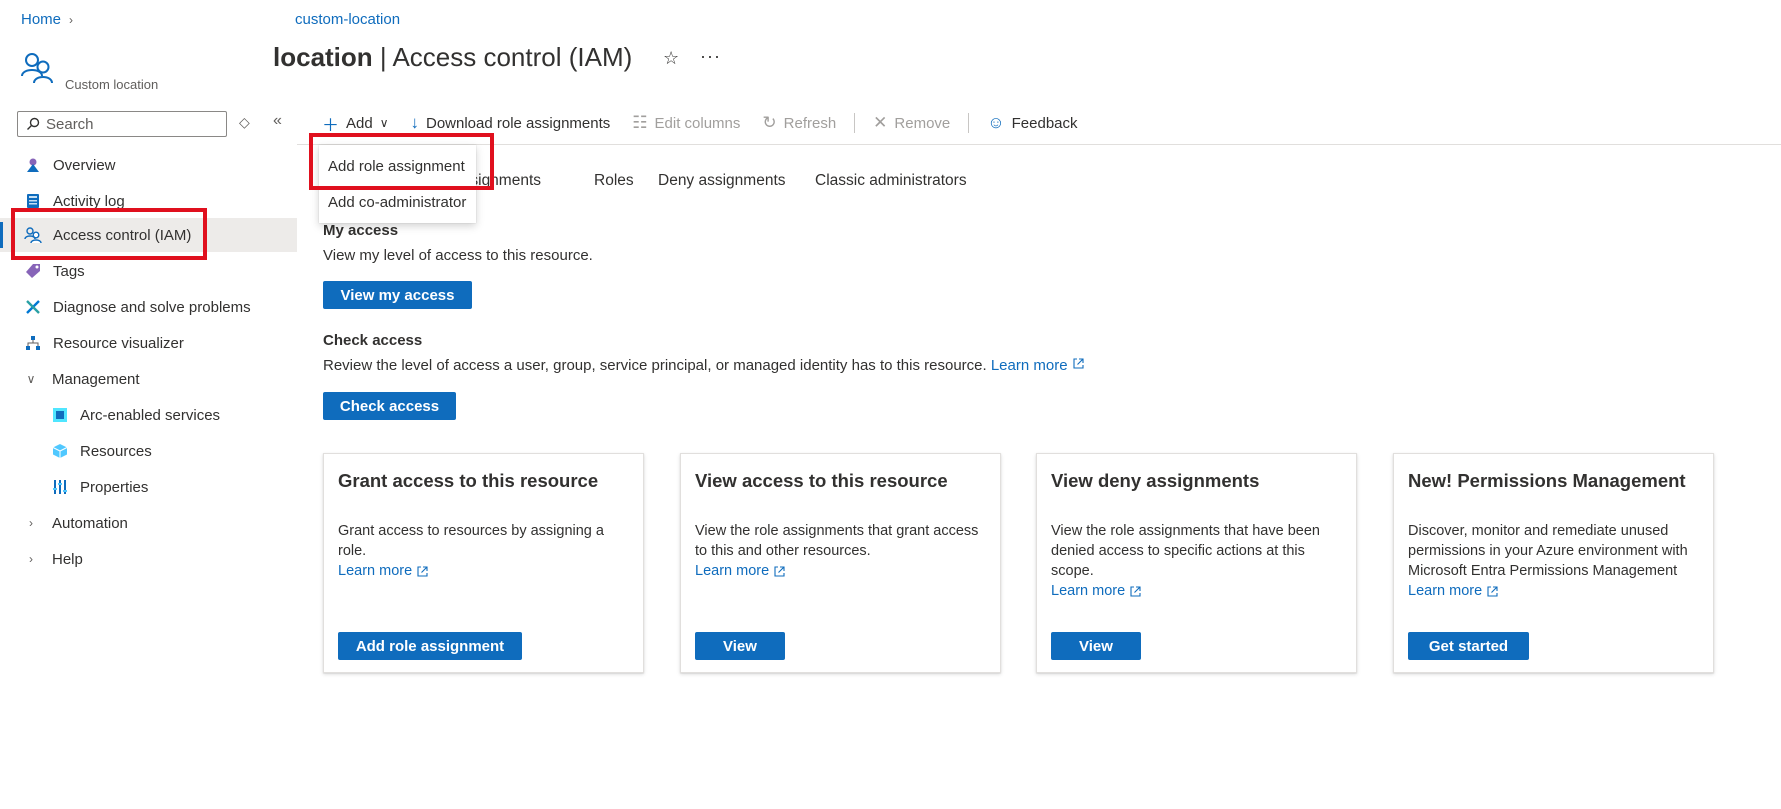 The width and height of the screenshot is (1781, 809). I want to click on sidebar-item-label: Access control (IAM), so click(122, 235).